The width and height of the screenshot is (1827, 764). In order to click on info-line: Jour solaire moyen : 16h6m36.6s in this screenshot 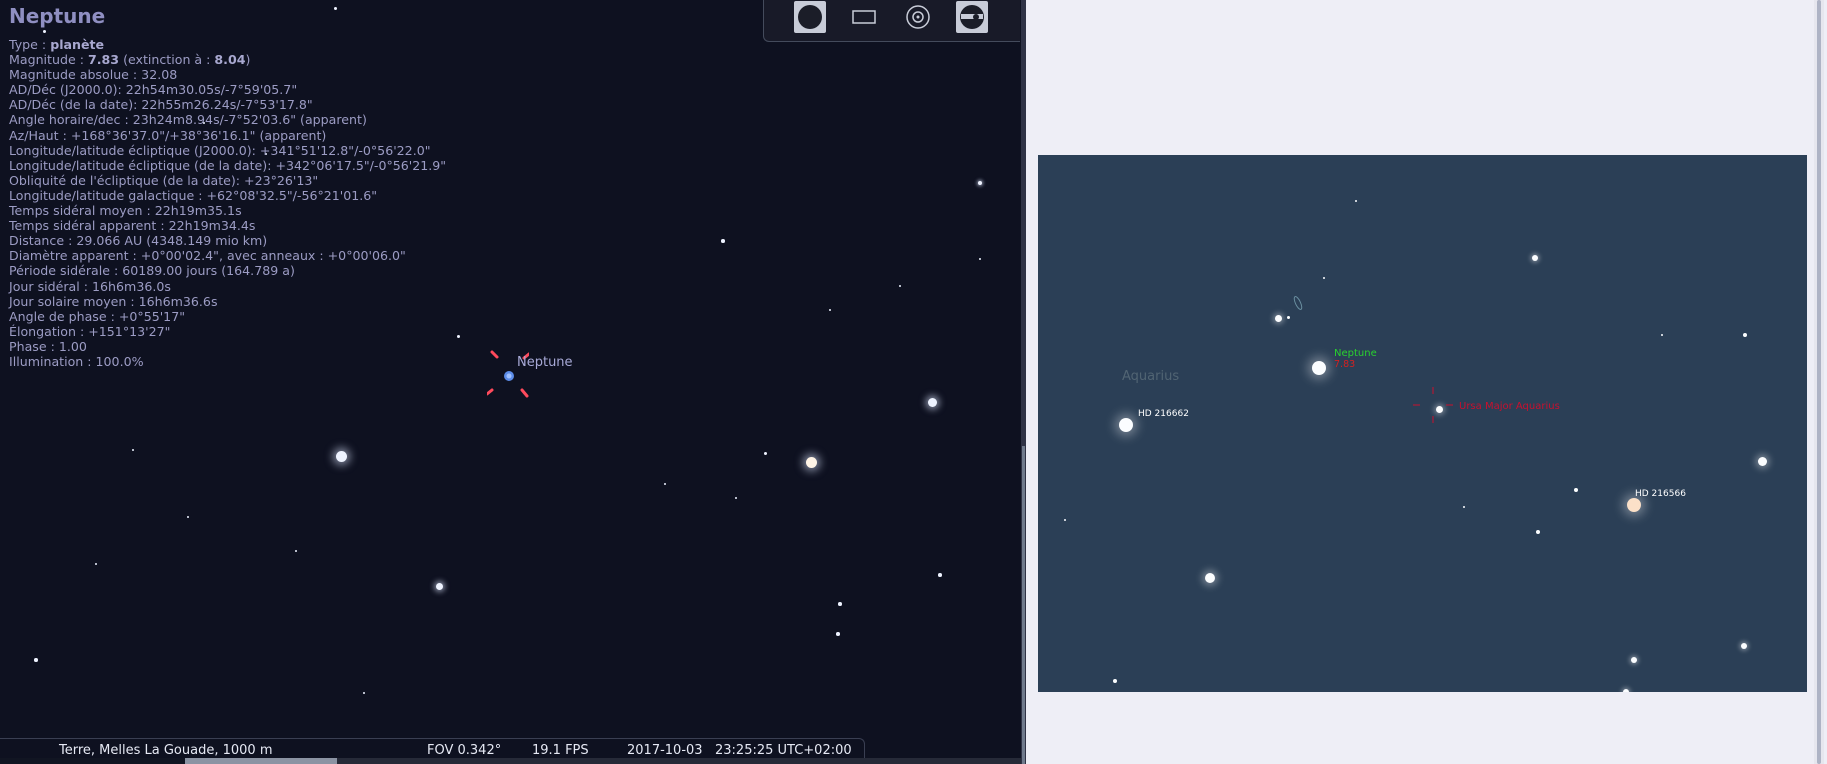, I will do `click(113, 301)`.